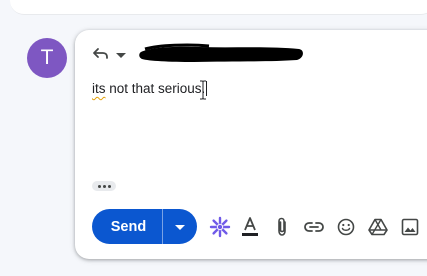 Image resolution: width=427 pixels, height=276 pixels. What do you see at coordinates (203, 92) in the screenshot?
I see `ibeam-cursor-icon` at bounding box center [203, 92].